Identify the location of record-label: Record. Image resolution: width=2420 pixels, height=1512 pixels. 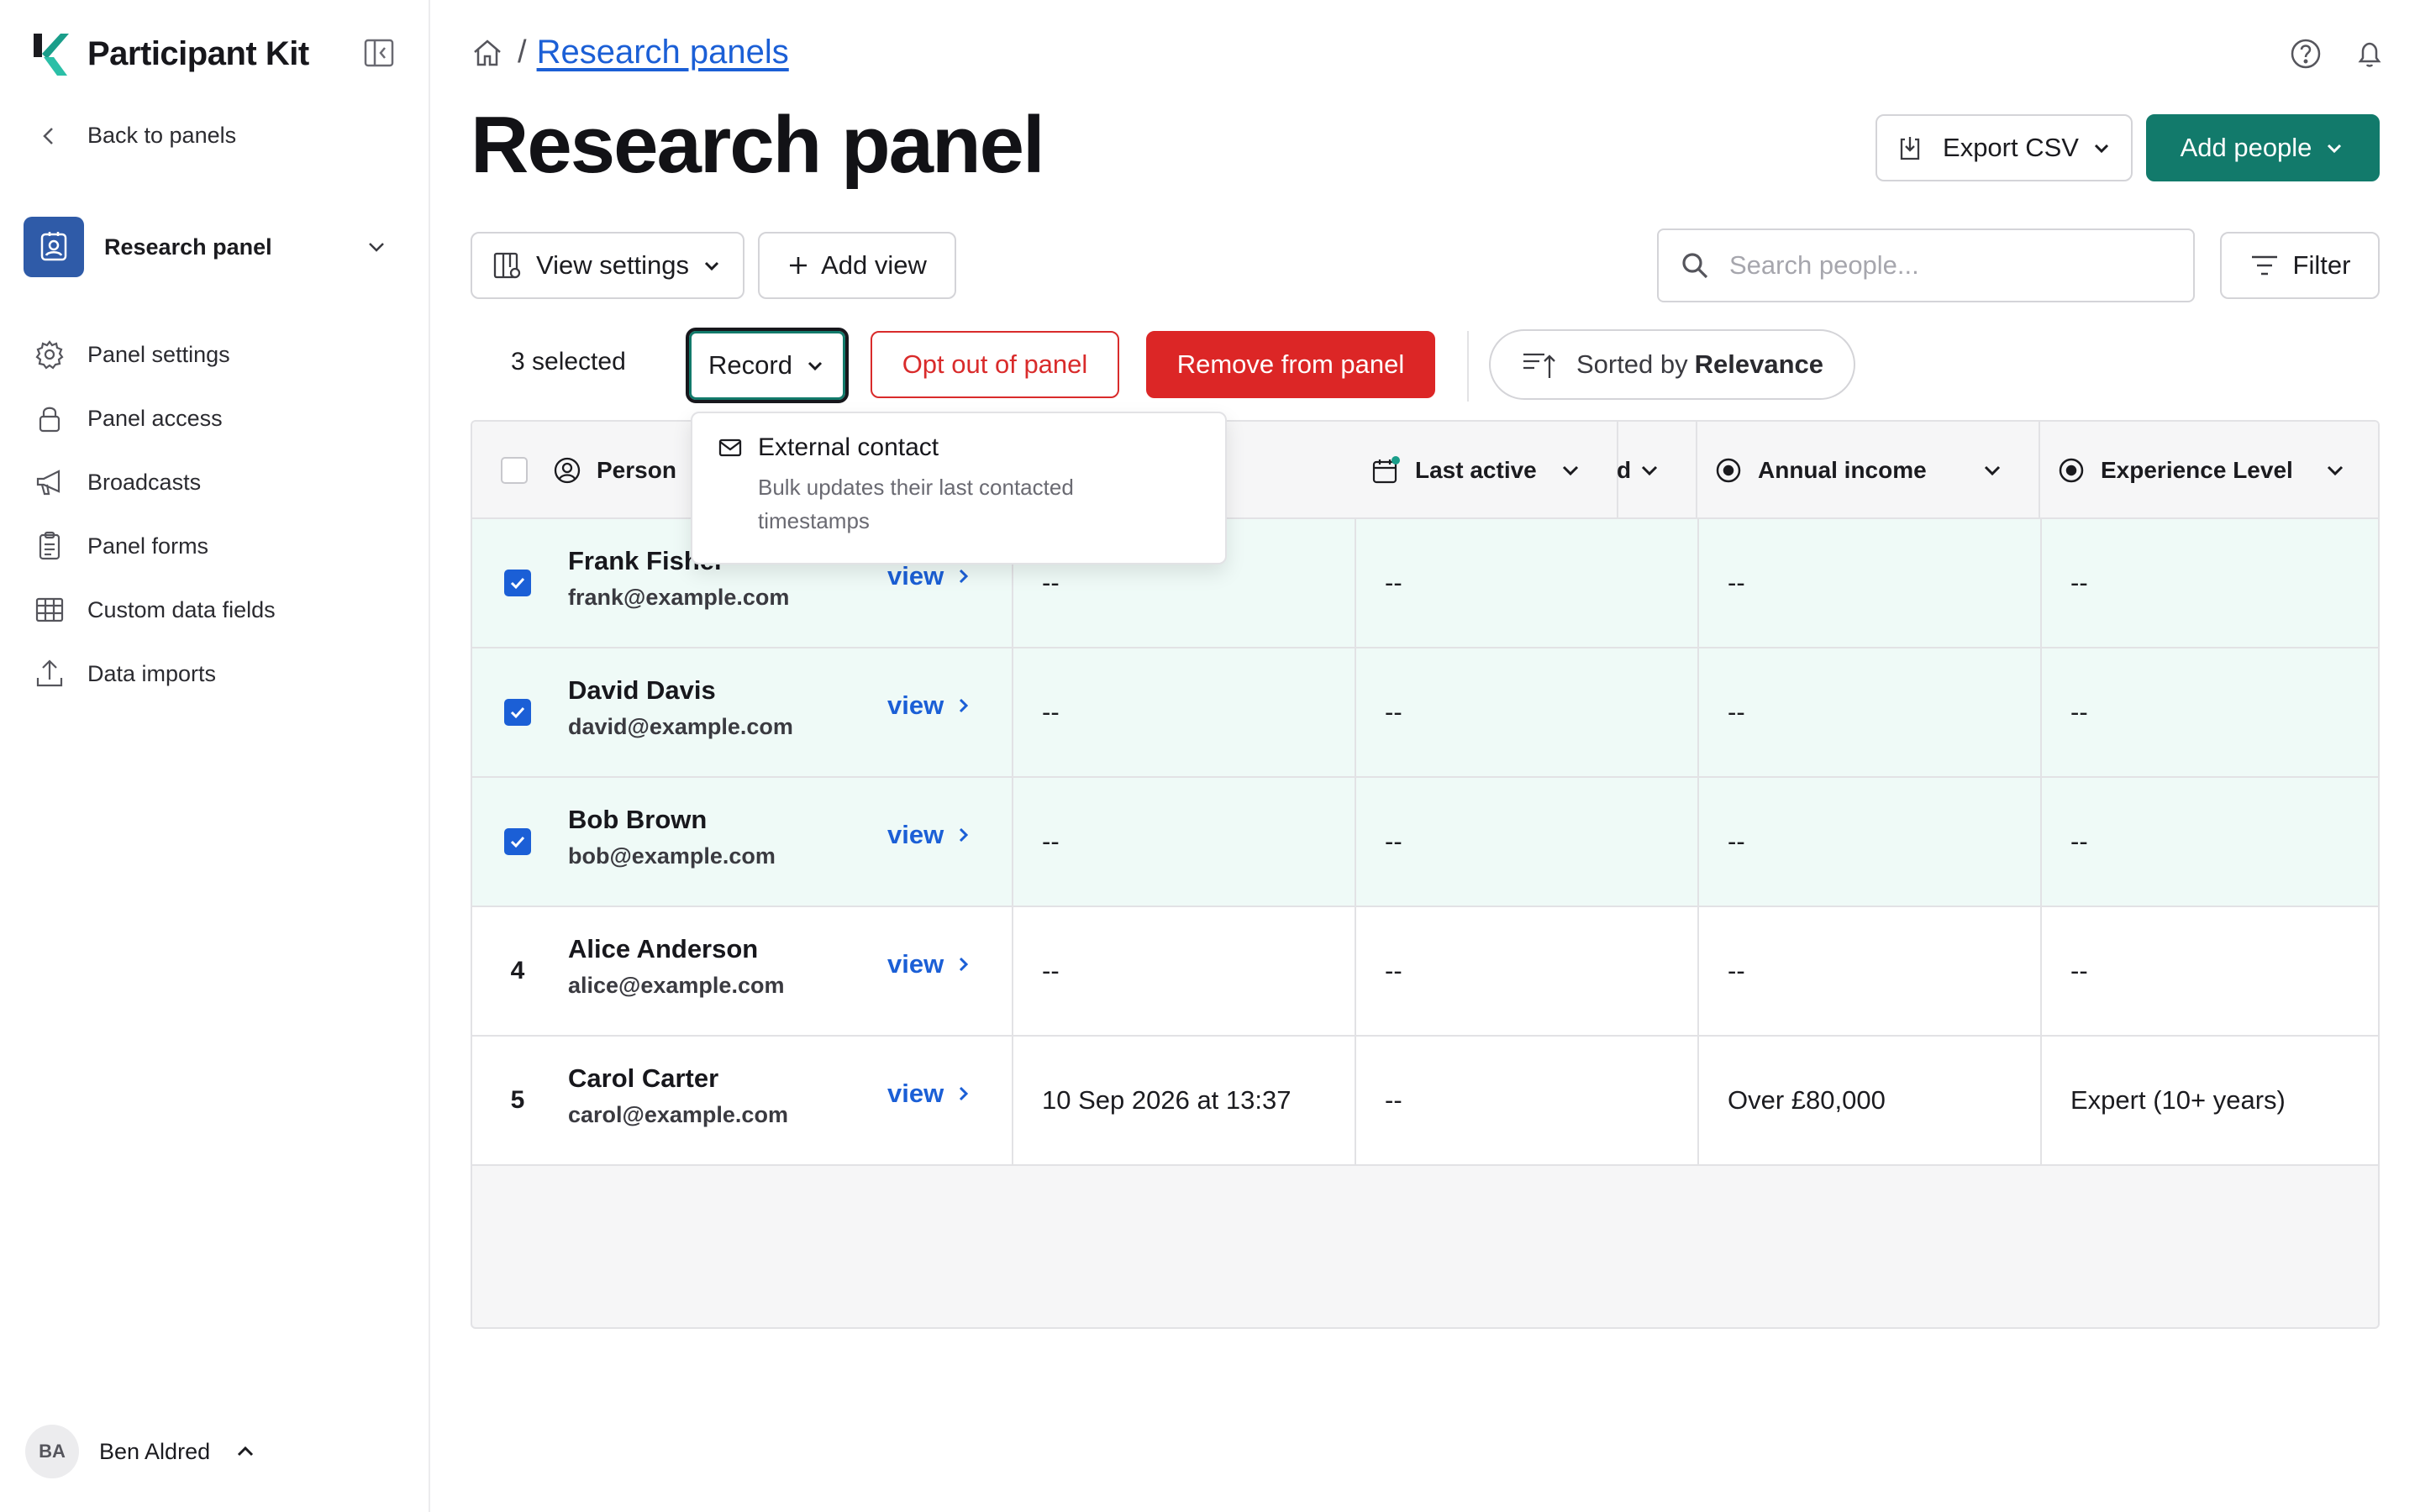
(750, 365).